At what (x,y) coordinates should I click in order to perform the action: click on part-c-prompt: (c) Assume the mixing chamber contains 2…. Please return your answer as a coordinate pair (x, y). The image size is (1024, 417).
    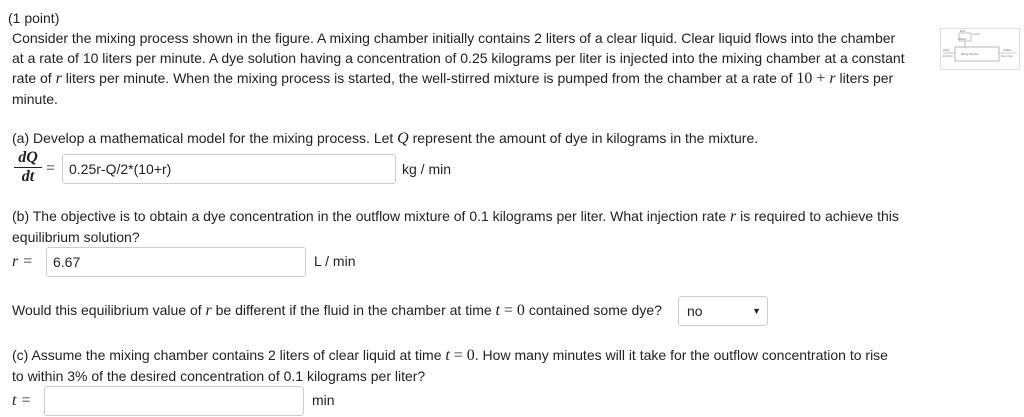
    Looking at the image, I should click on (472, 365).